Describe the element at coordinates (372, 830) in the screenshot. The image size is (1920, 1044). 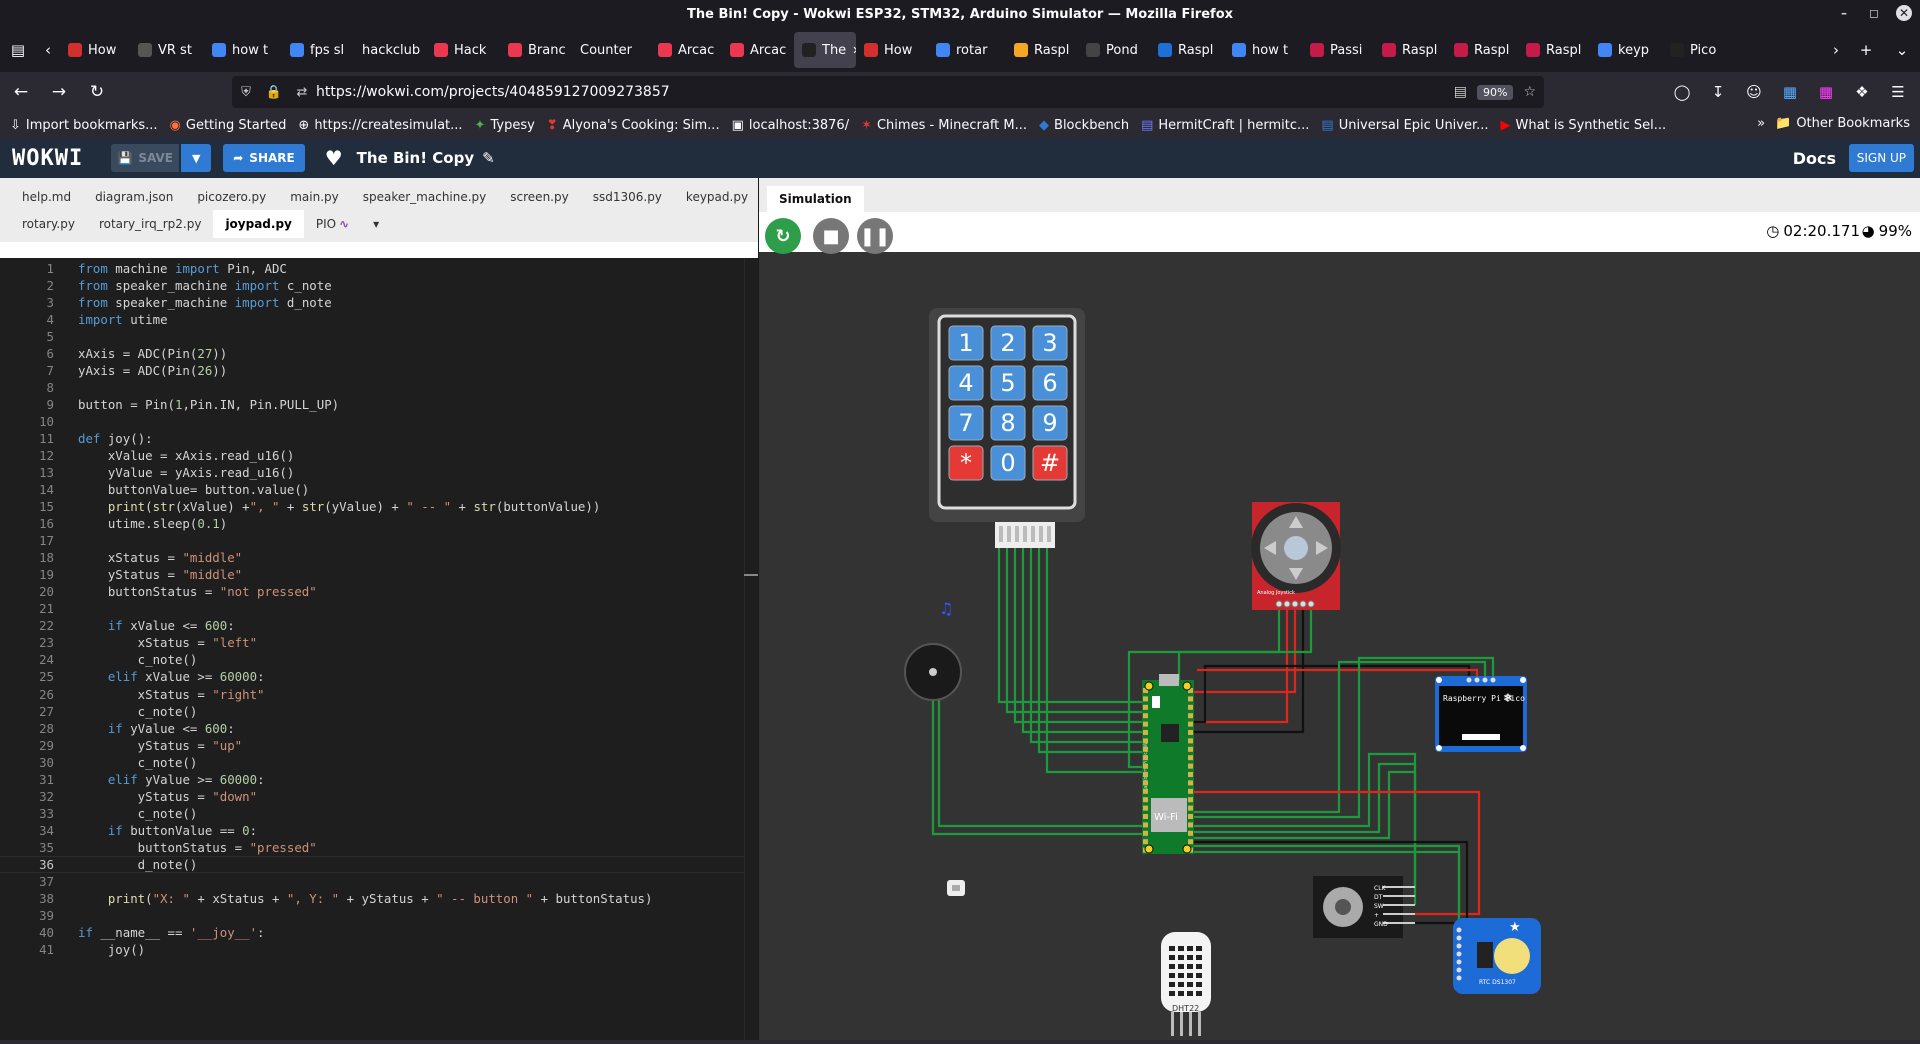
I see `code-line: 34 if buttonValue == 0:` at that location.